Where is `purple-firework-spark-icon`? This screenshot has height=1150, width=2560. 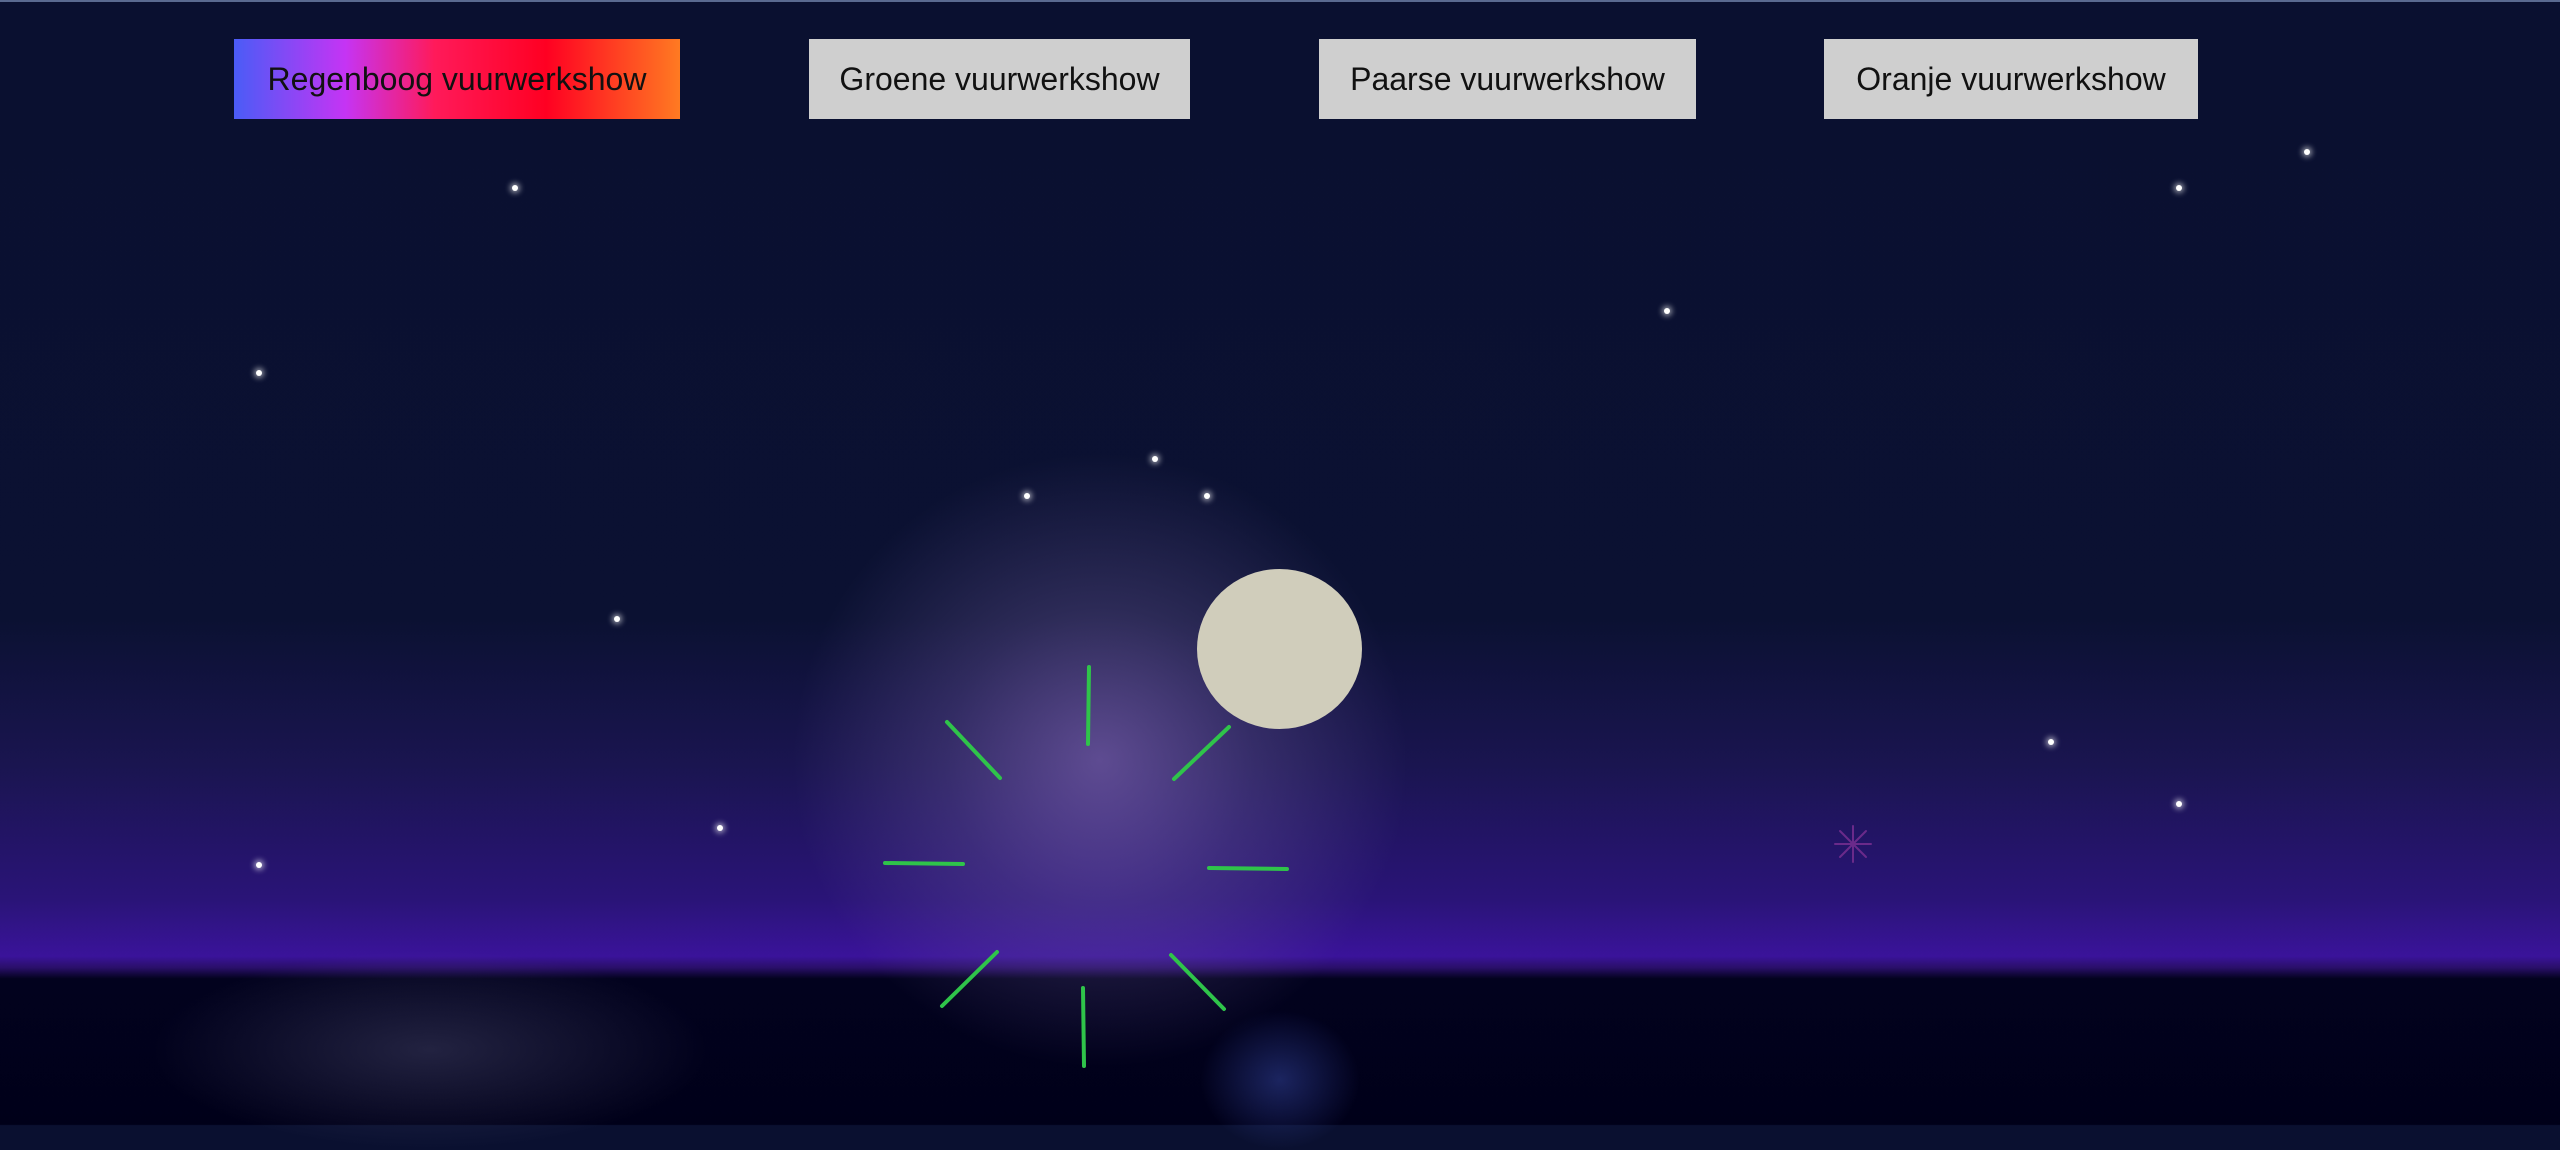
purple-firework-spark-icon is located at coordinates (1853, 844).